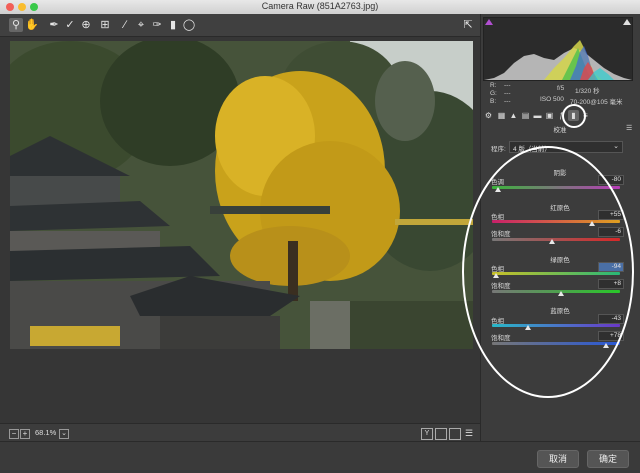 The height and width of the screenshot is (473, 640). I want to click on info-b-value: ---, so click(507, 101).